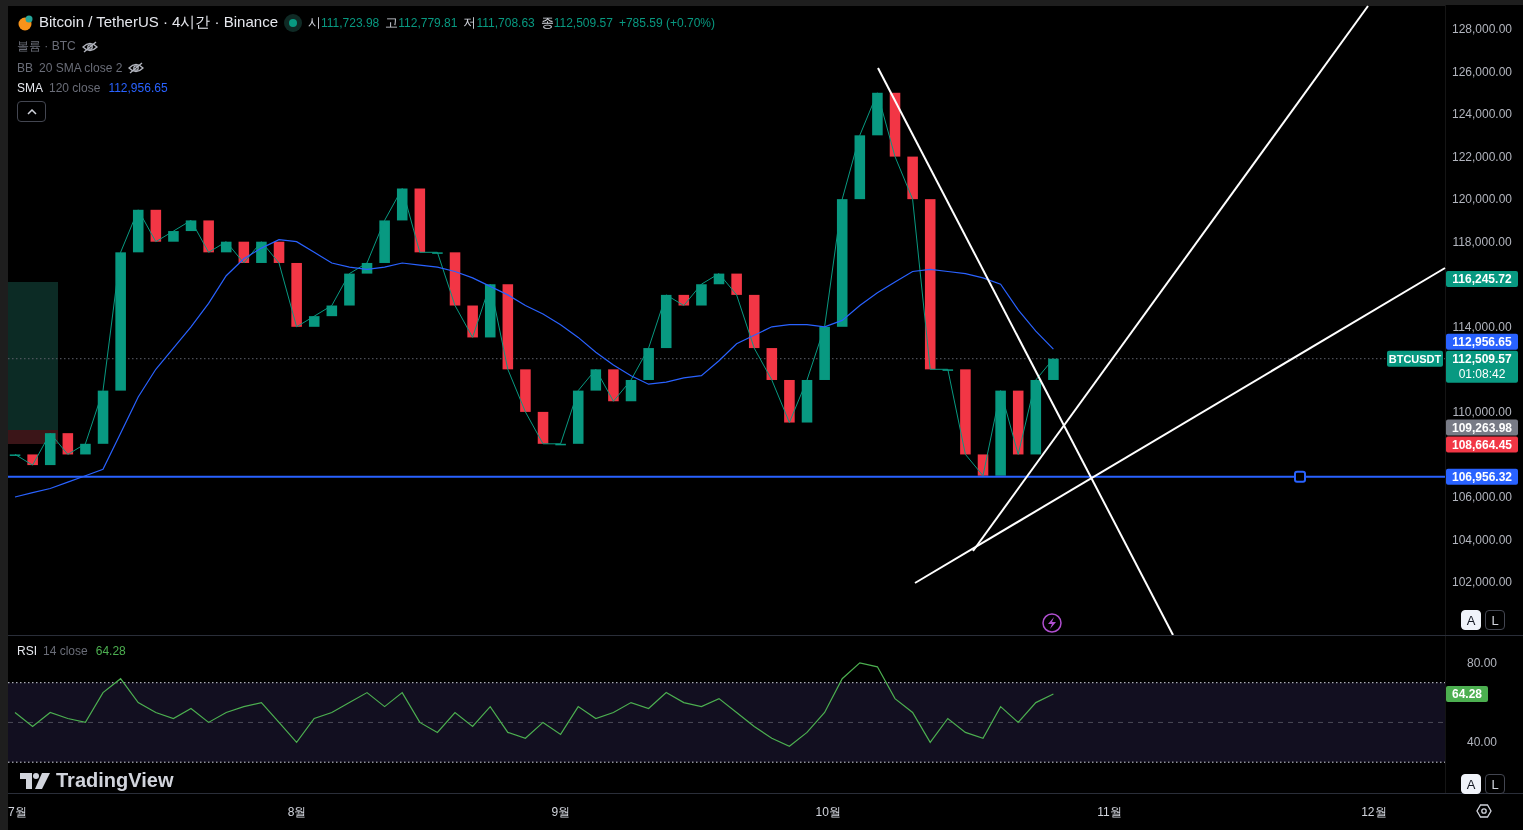 The height and width of the screenshot is (830, 1523). What do you see at coordinates (27, 651) in the screenshot?
I see `indicator-name: RSI` at bounding box center [27, 651].